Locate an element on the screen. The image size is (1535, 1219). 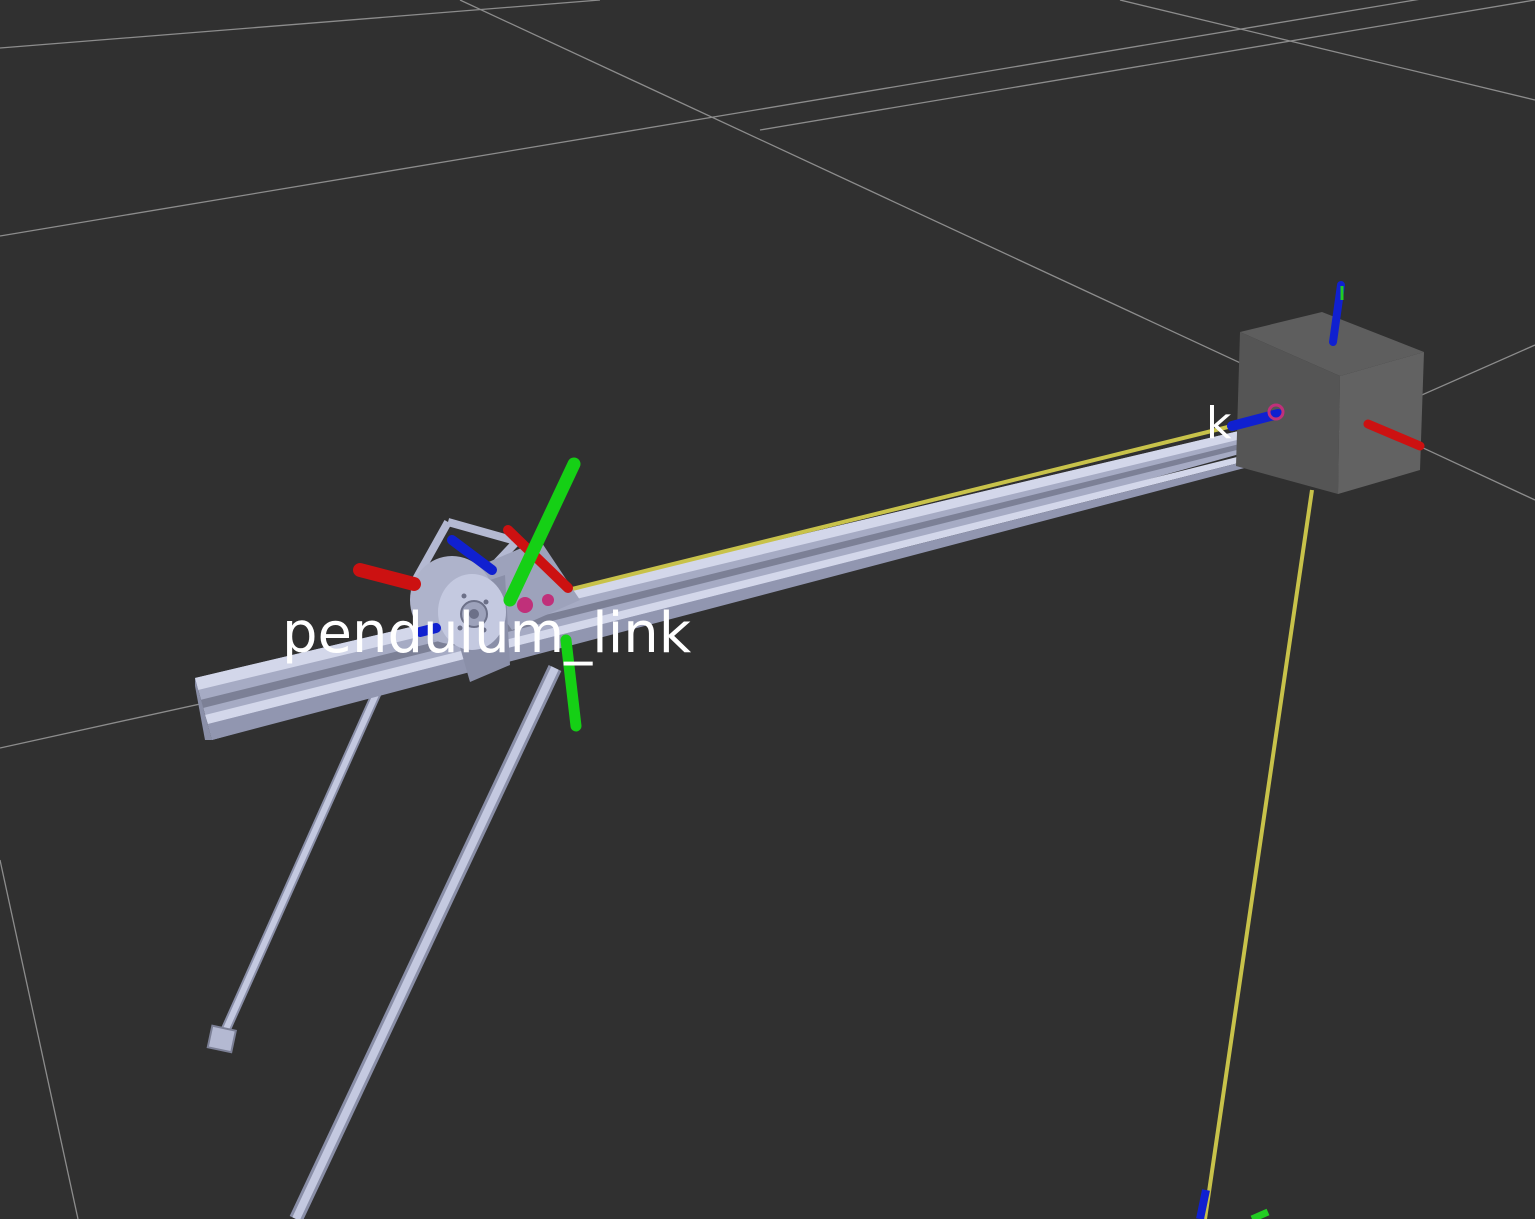
vertical-cable is located at coordinates (1258, 854).